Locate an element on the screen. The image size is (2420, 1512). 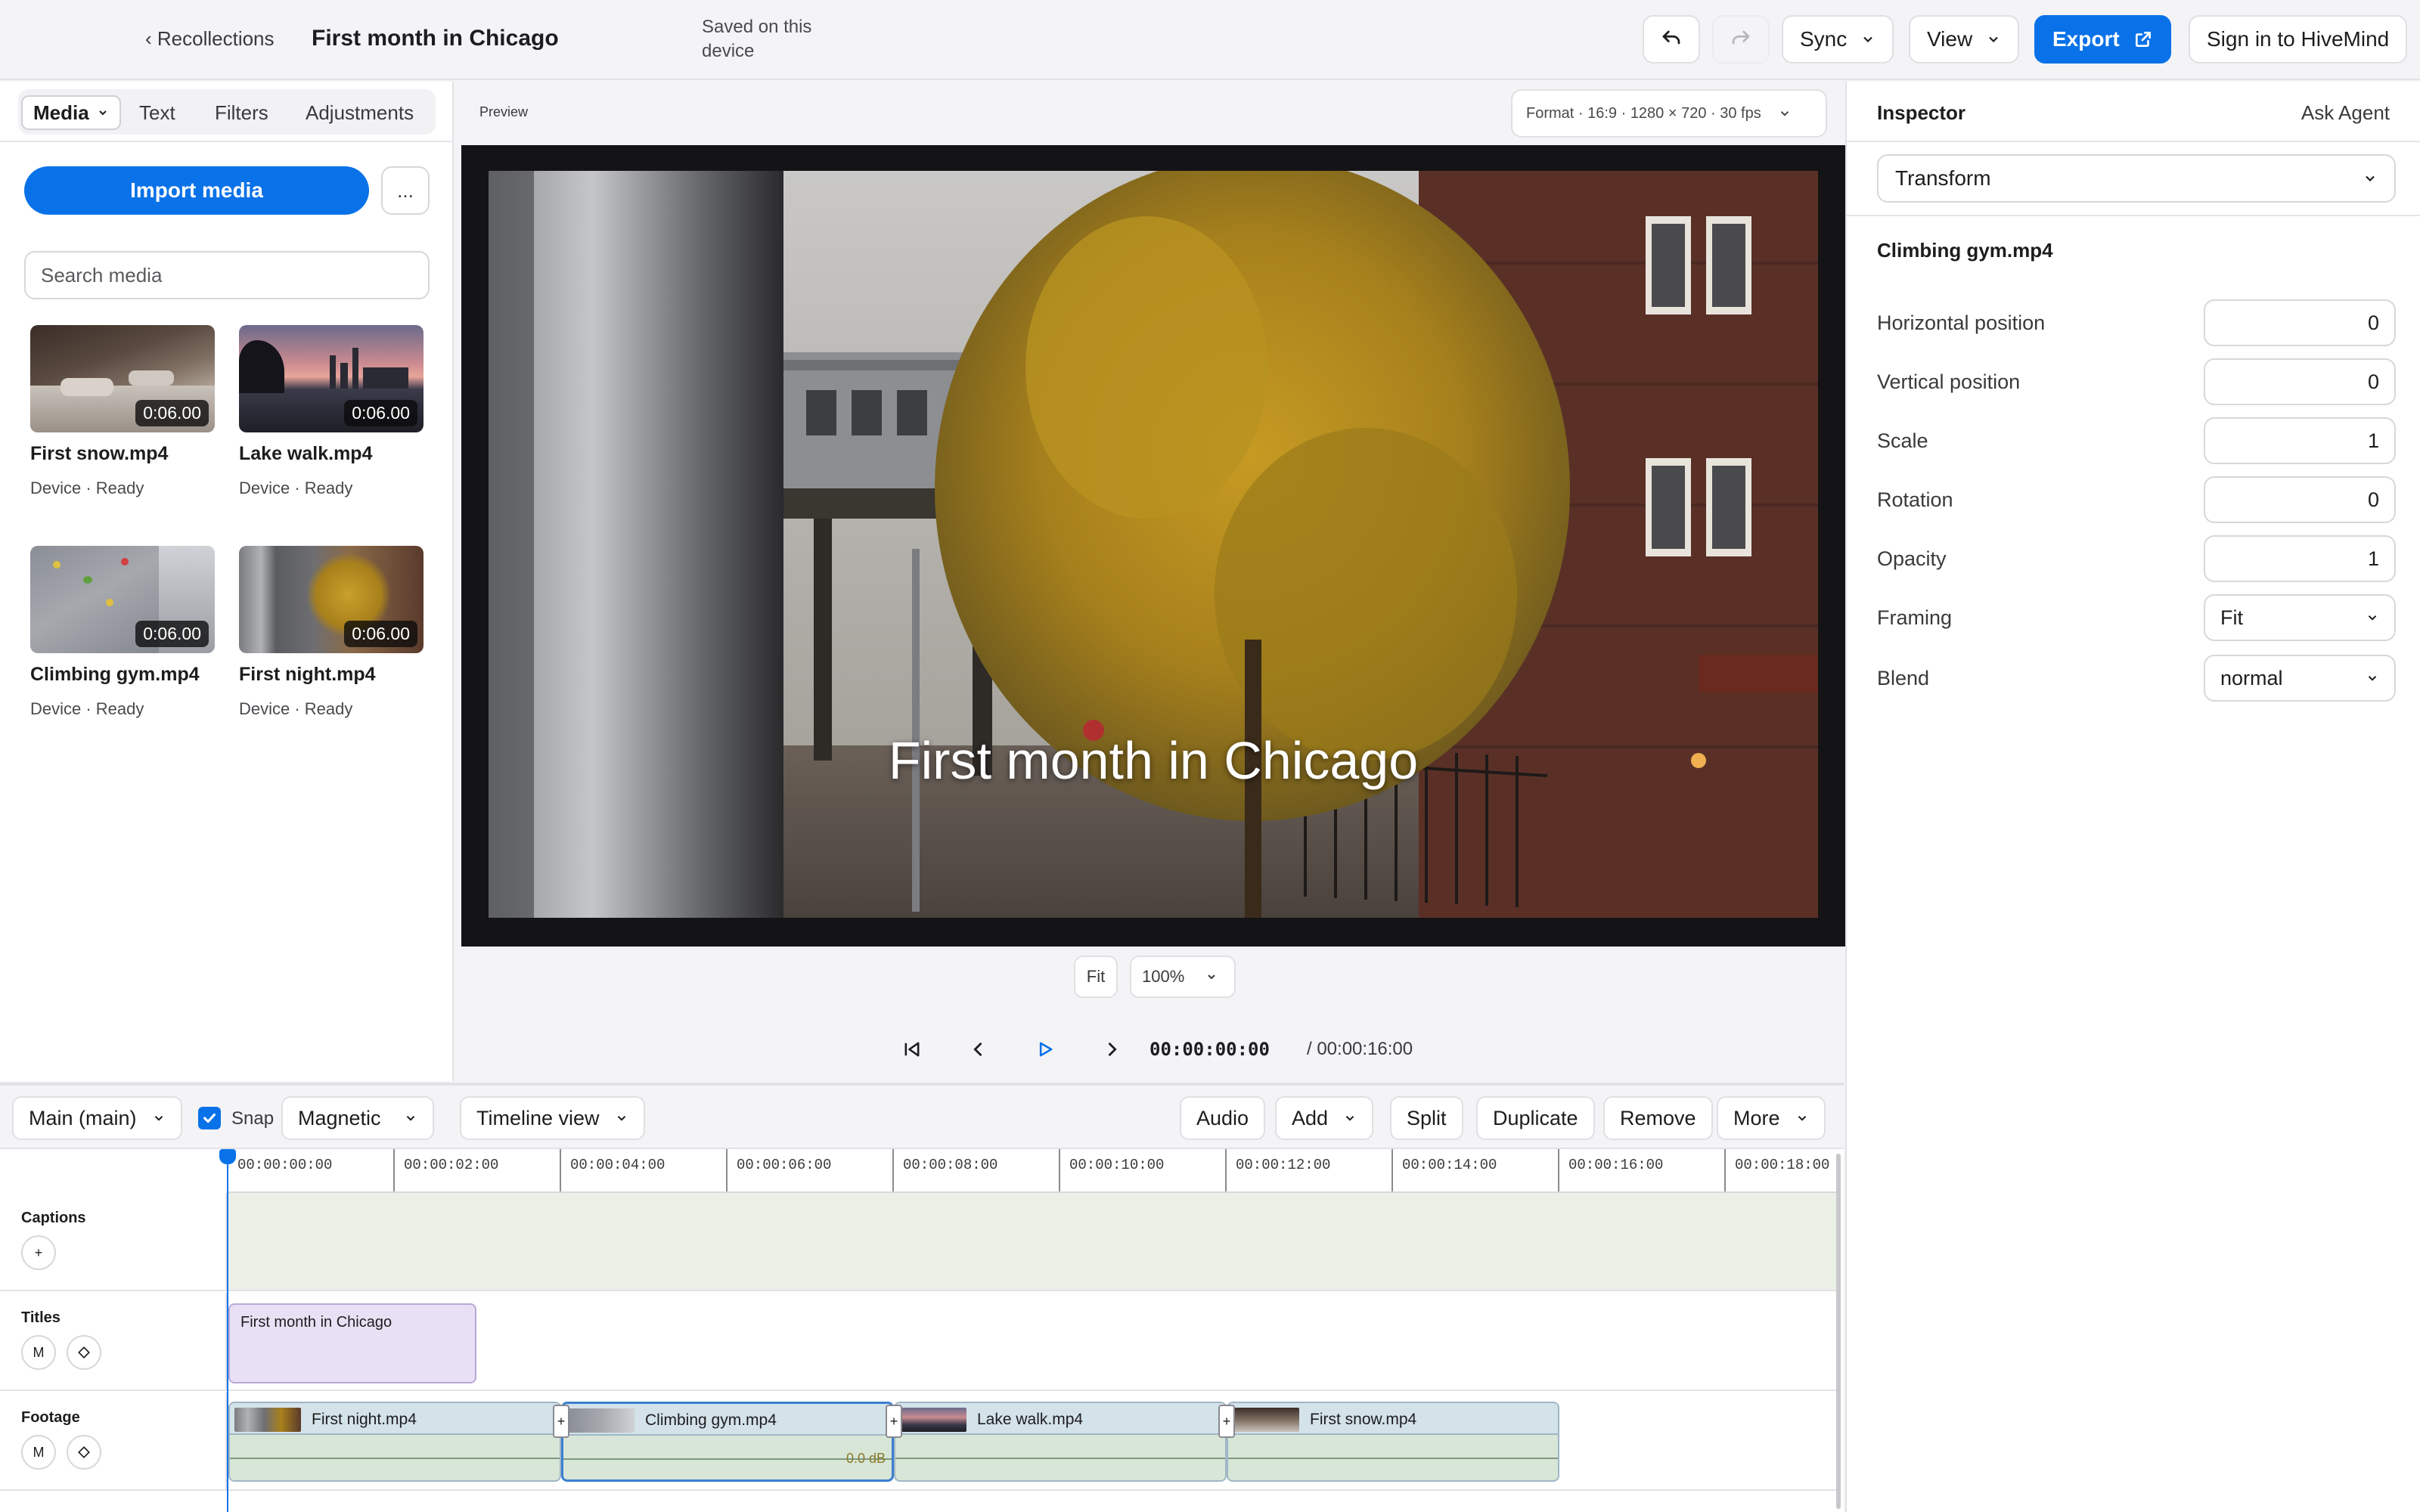
timeline-view-select: Timeline view is located at coordinates (552, 1118).